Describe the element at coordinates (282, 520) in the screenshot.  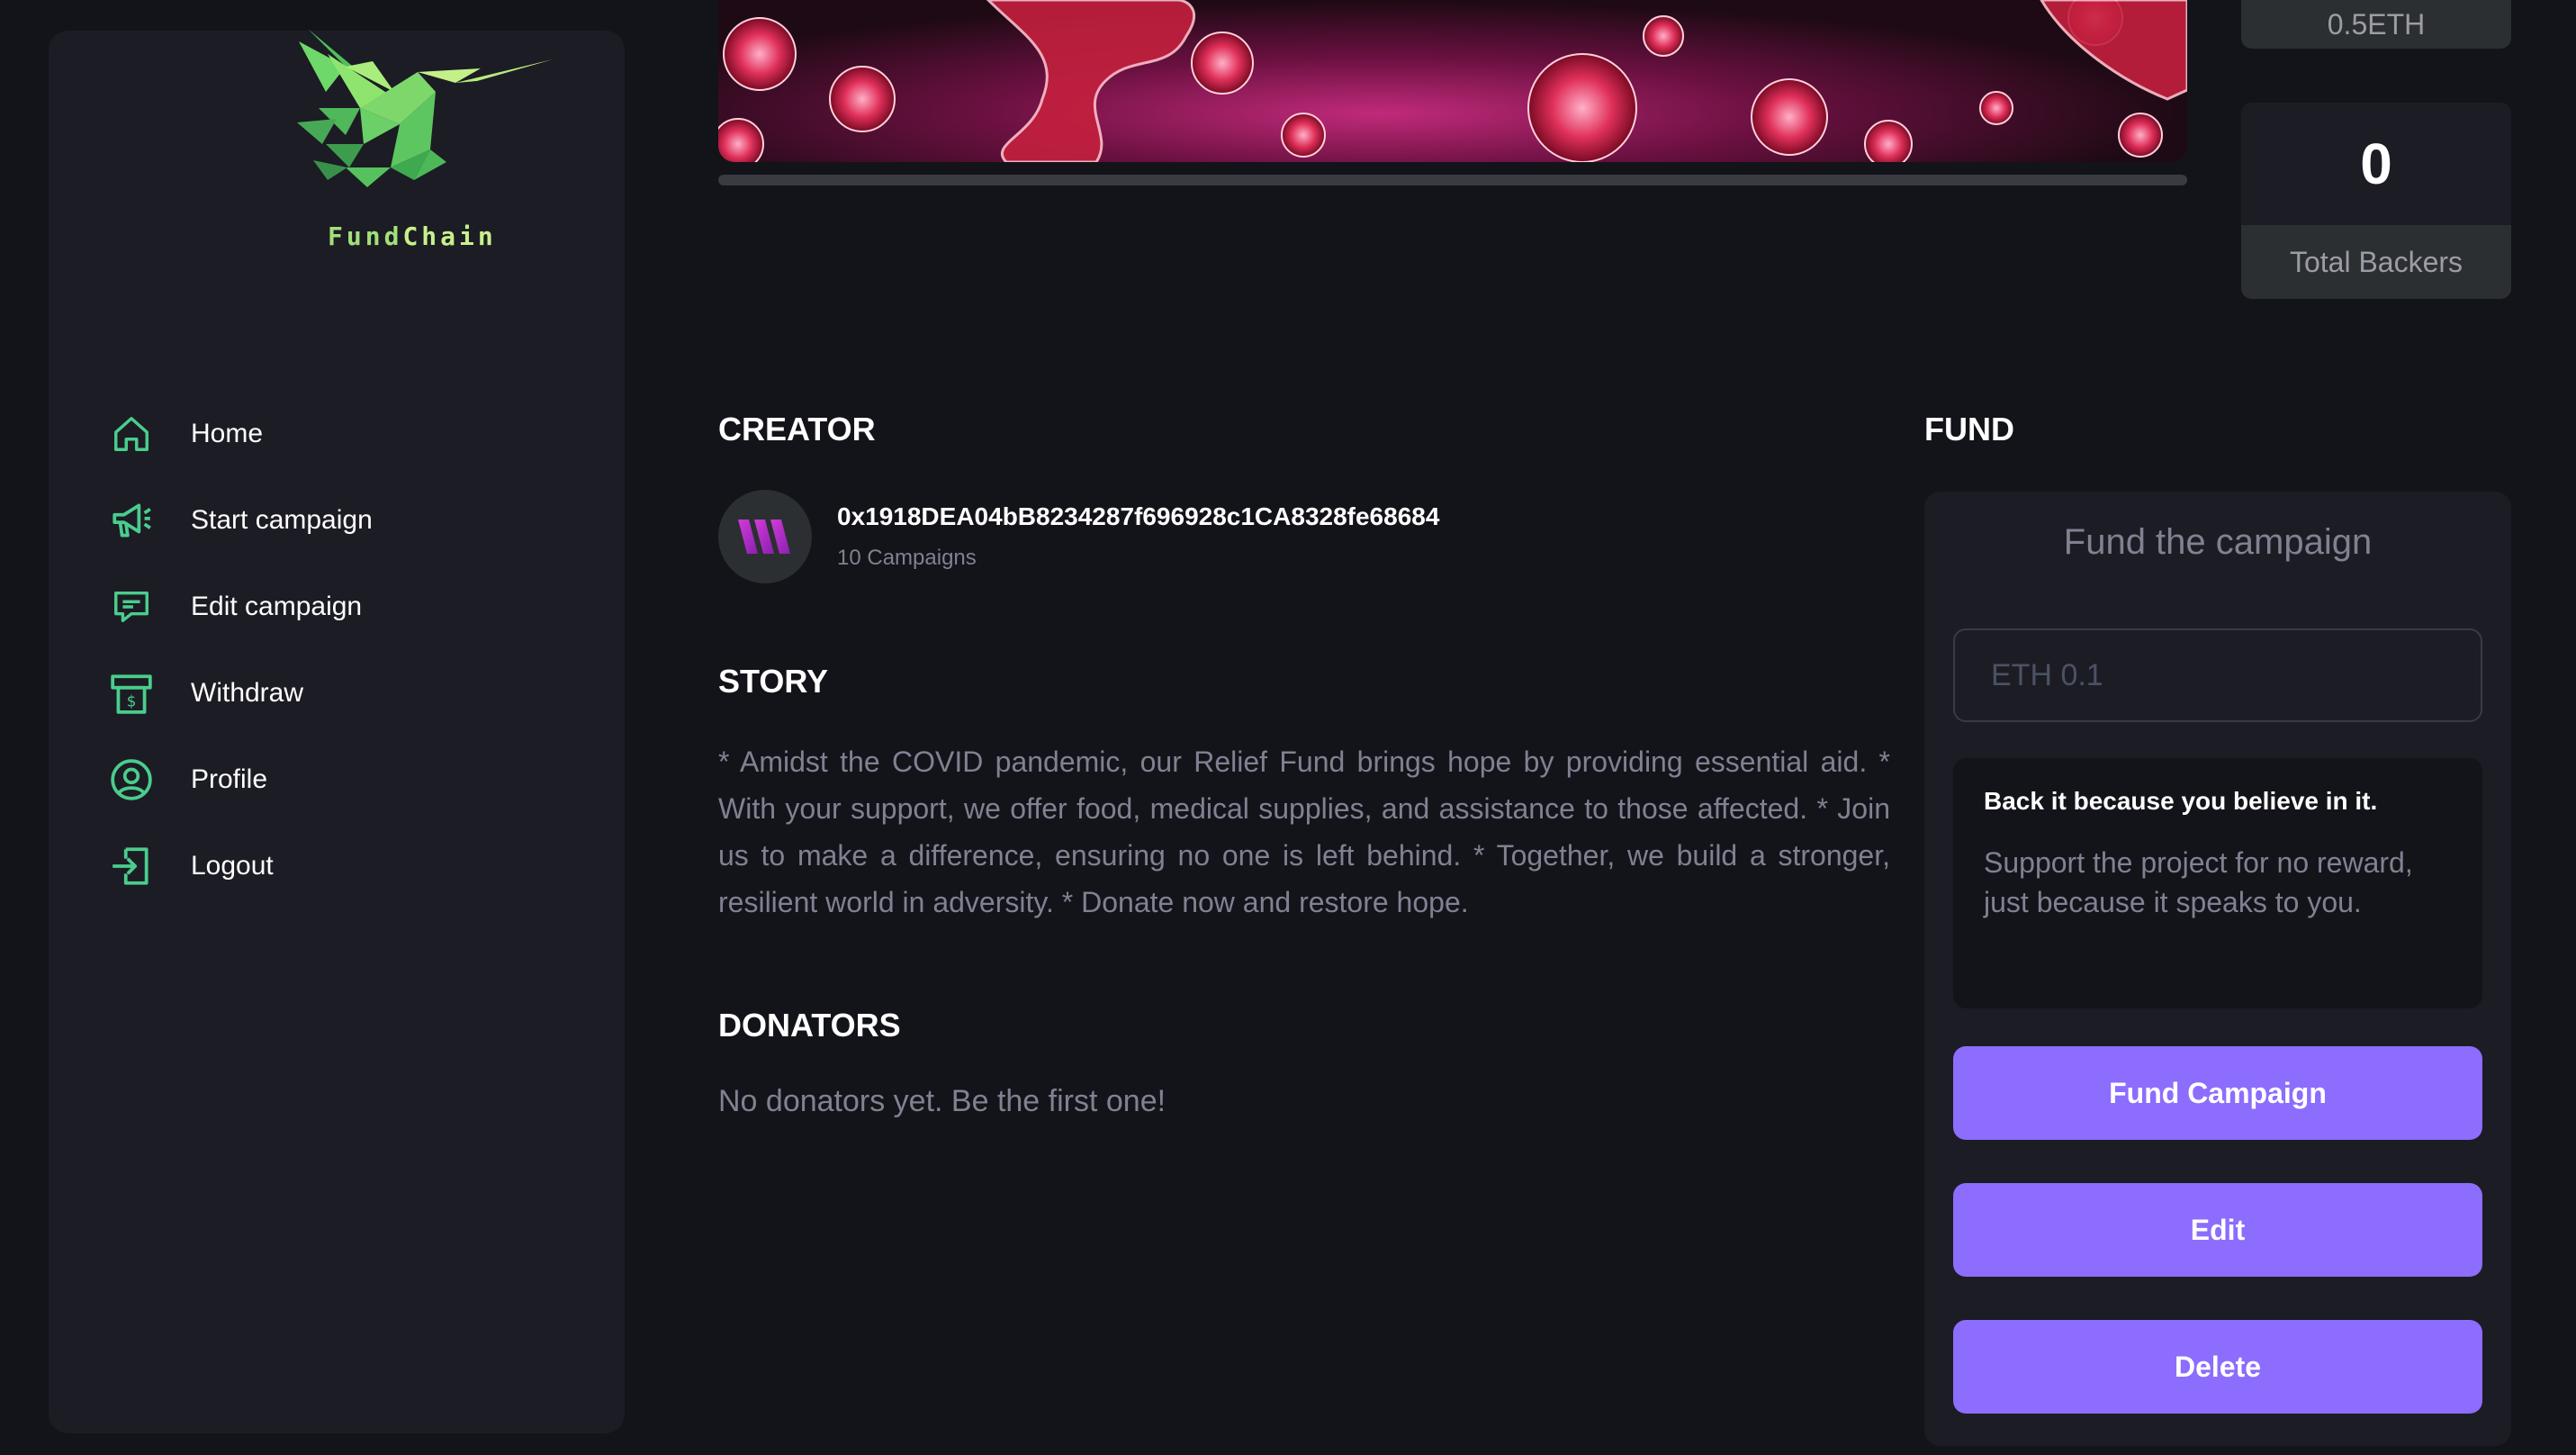
I see `sidebar-item-label: Start campaign` at that location.